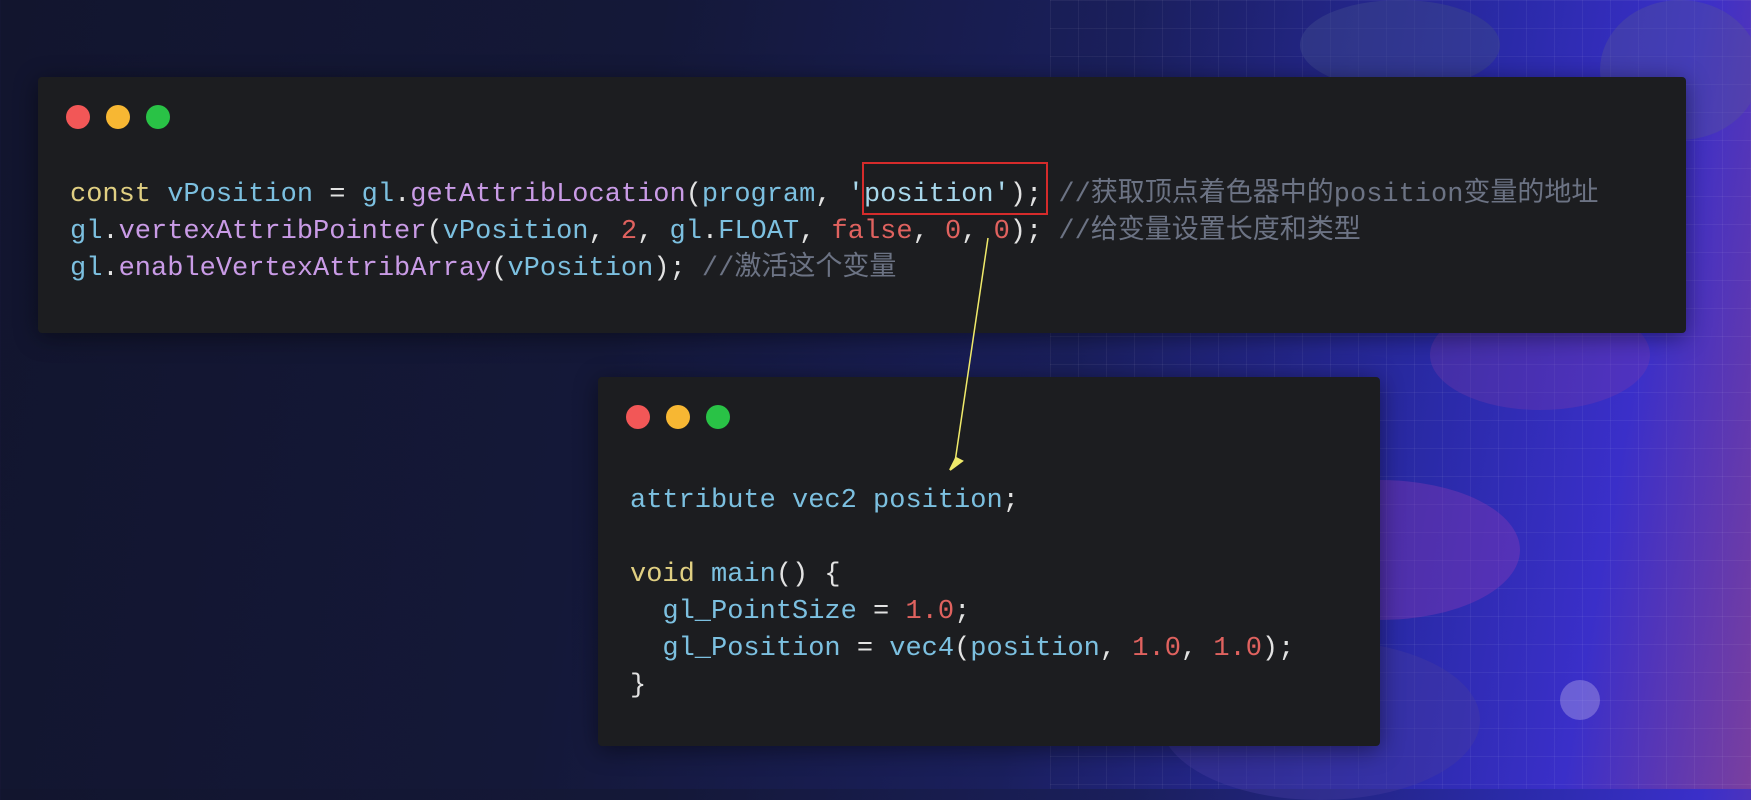 This screenshot has height=800, width=1751. I want to click on background-decoration, so click(1580, 700).